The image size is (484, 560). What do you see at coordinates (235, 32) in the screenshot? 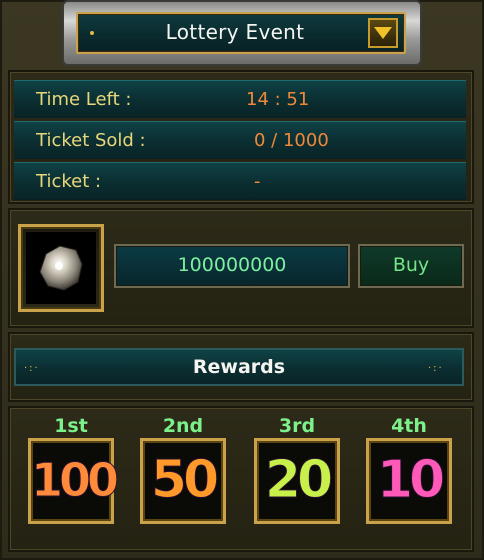
I see `window-title: Lottery Event` at bounding box center [235, 32].